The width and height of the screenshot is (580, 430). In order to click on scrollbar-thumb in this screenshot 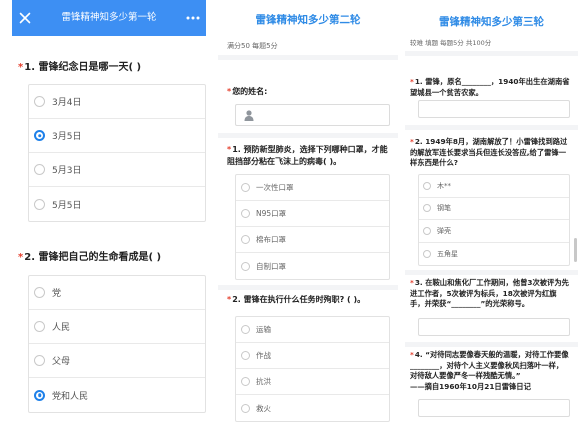, I will do `click(575, 250)`.